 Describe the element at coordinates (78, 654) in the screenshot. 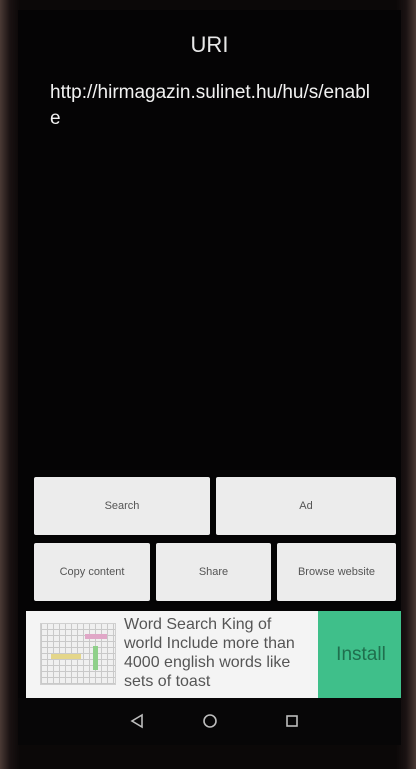

I see `ad-app-thumbnail` at that location.